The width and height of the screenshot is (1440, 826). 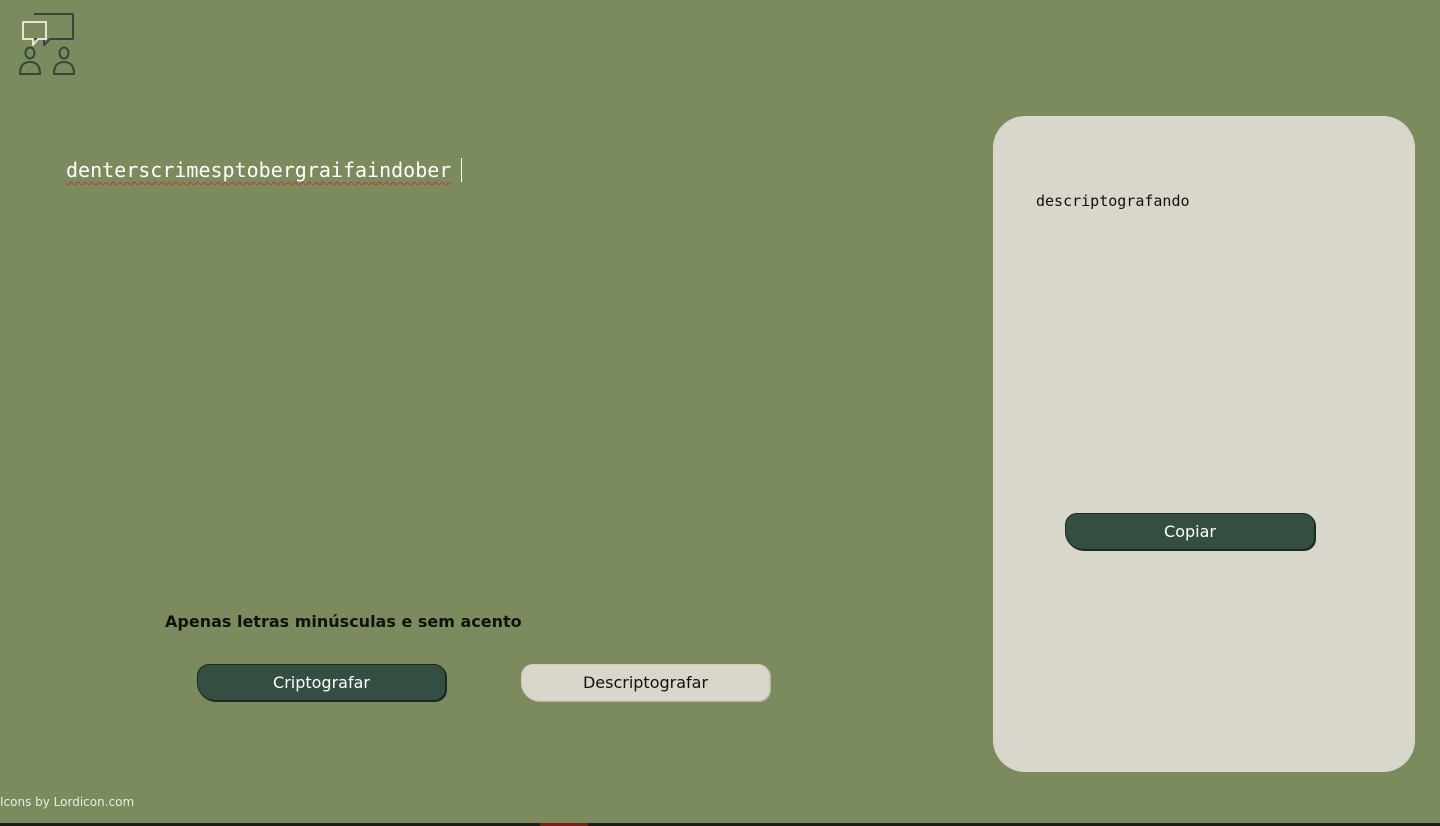 I want to click on input-hint: Apenas letras minúsculas e sem acento, so click(x=343, y=621).